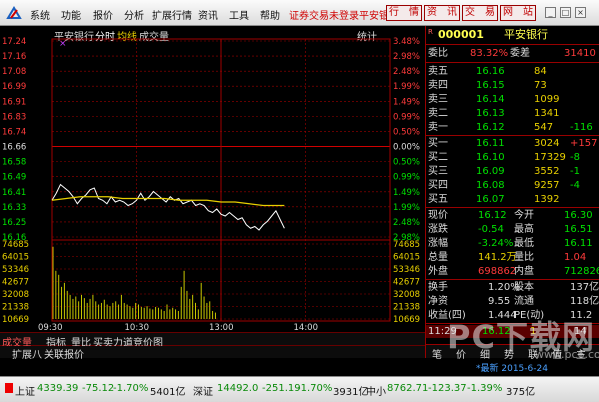 This screenshot has width=599, height=402. I want to click on stock-name: 平安银行, so click(526, 34).